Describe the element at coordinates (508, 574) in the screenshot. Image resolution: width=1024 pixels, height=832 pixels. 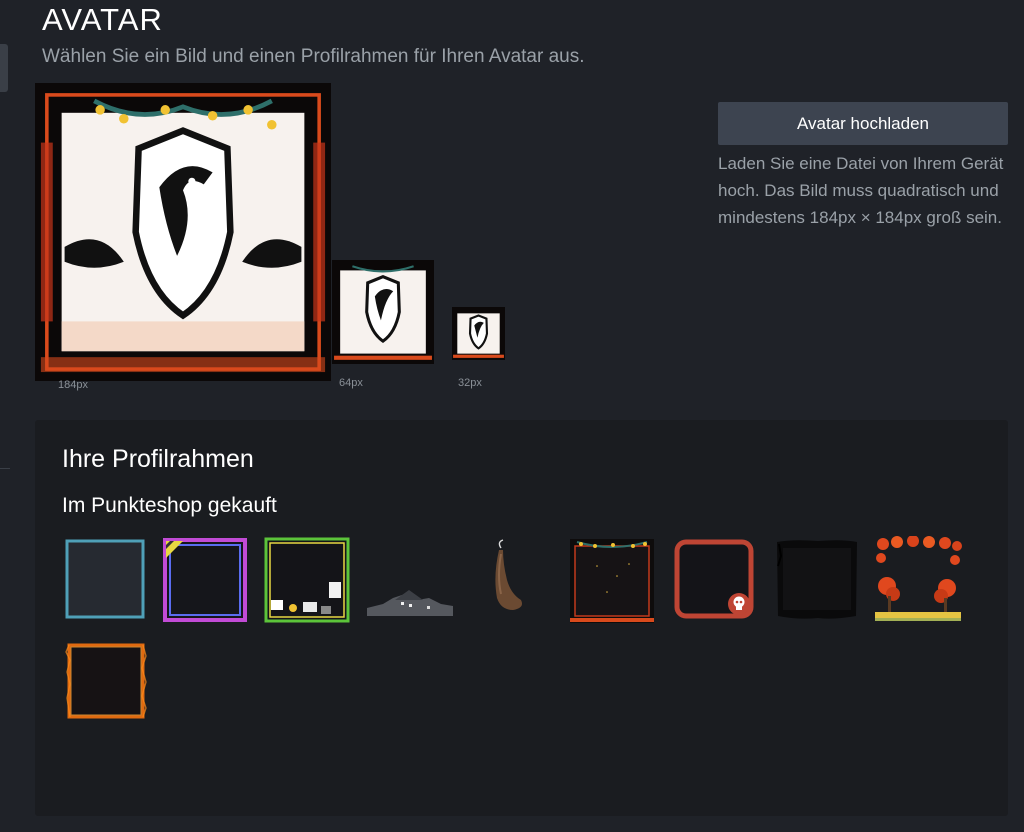
I see `brown-tail-frame-icon` at that location.